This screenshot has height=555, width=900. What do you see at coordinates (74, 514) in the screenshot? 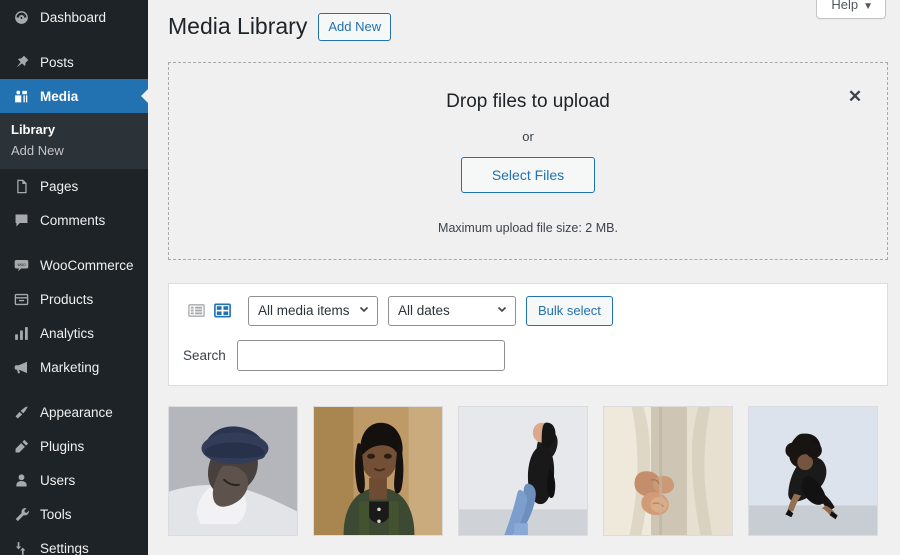
I see `sidebar-item-tools: Tools` at bounding box center [74, 514].